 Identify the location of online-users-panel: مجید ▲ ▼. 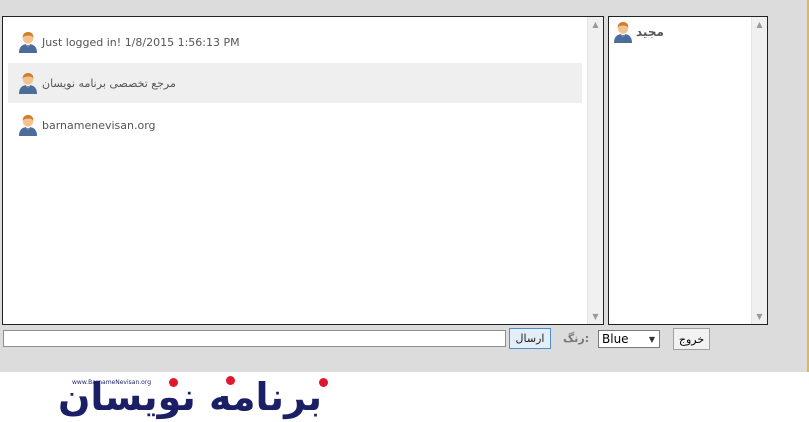
(688, 170).